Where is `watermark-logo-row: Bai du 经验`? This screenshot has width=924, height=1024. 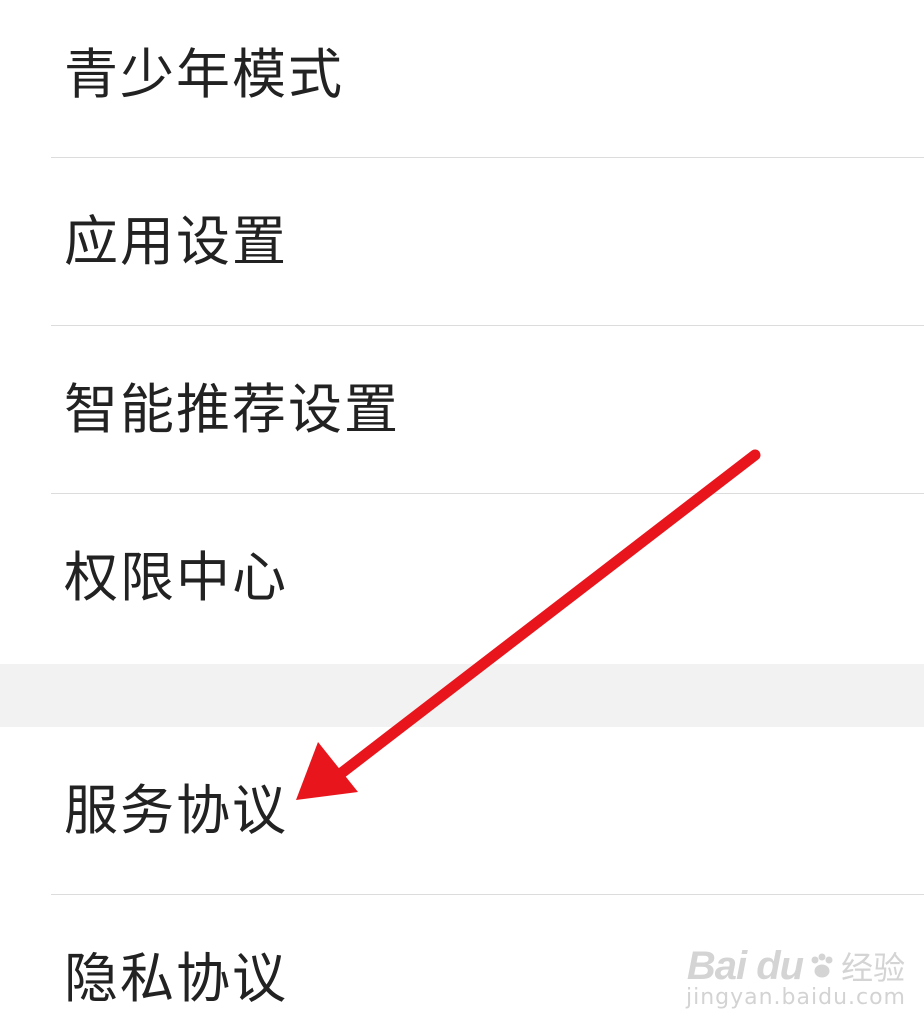
watermark-logo-row: Bai du 经验 is located at coordinates (796, 966).